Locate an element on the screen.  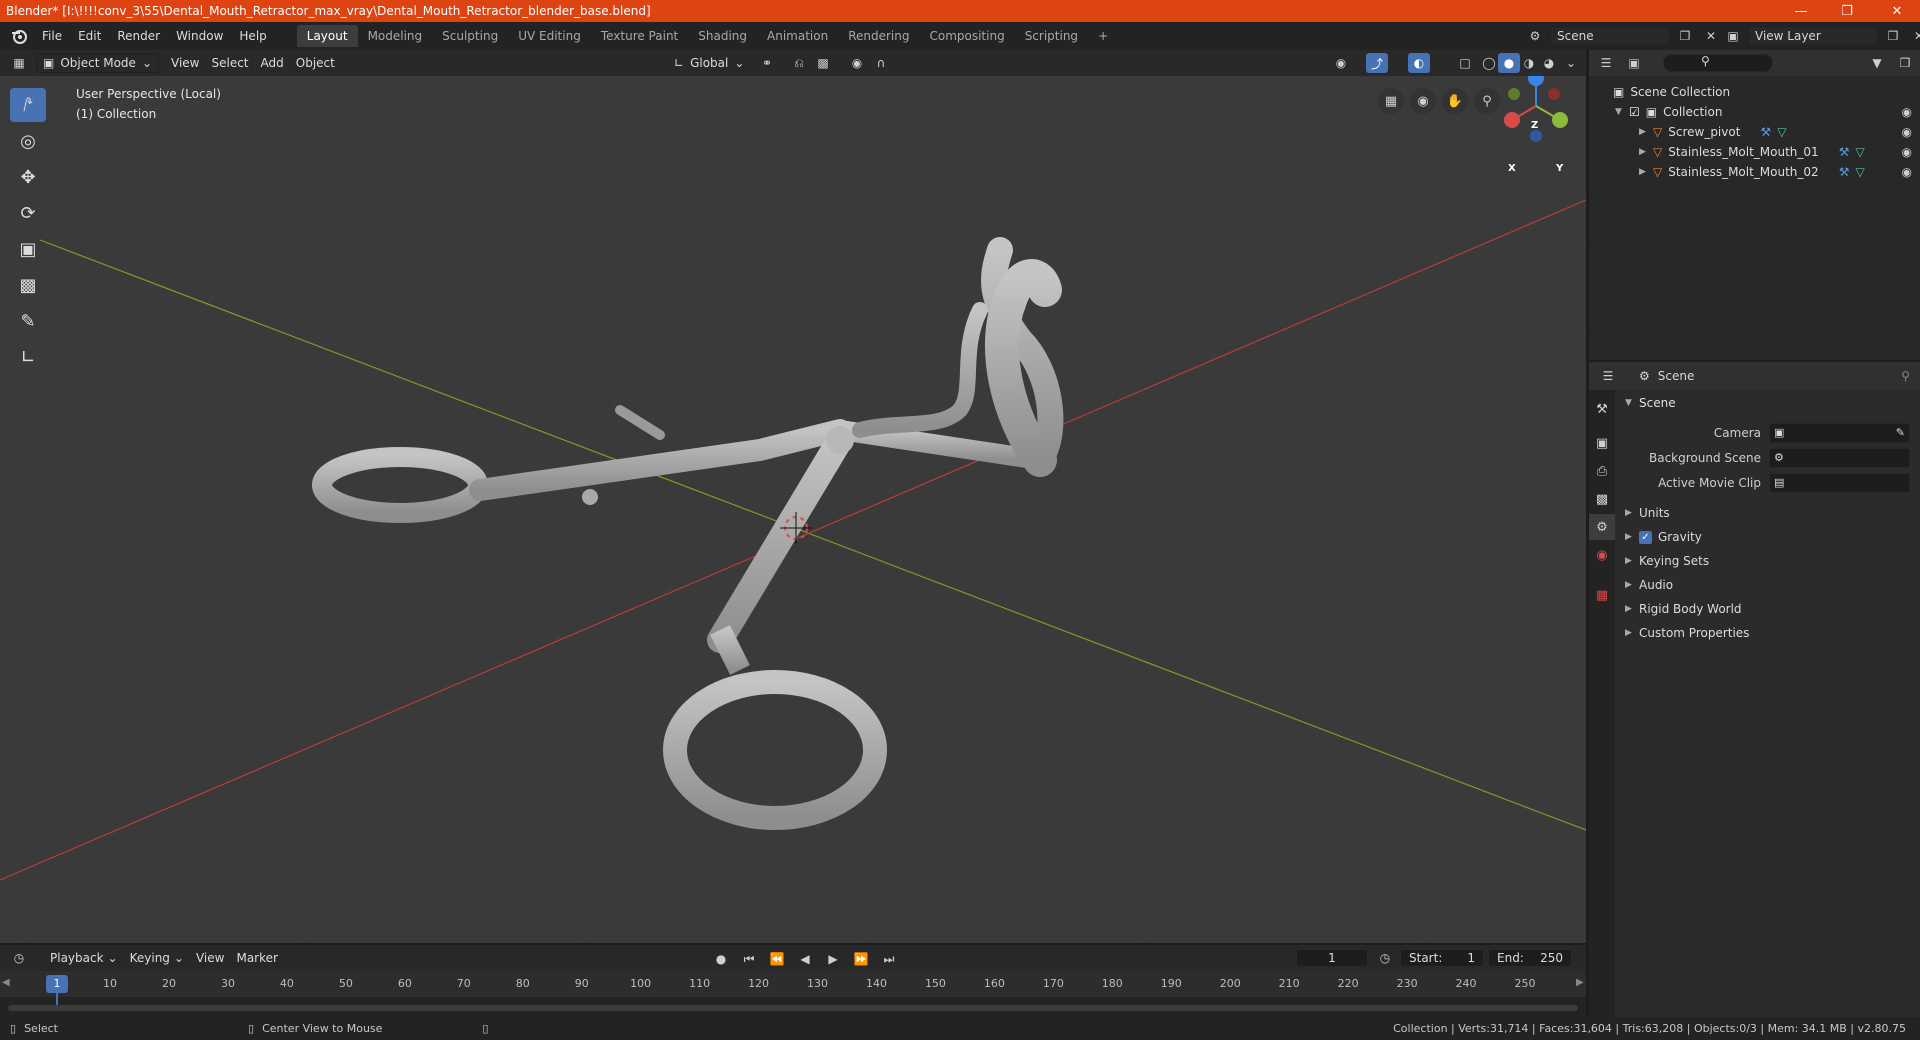
menu-window: Window is located at coordinates (199, 36).